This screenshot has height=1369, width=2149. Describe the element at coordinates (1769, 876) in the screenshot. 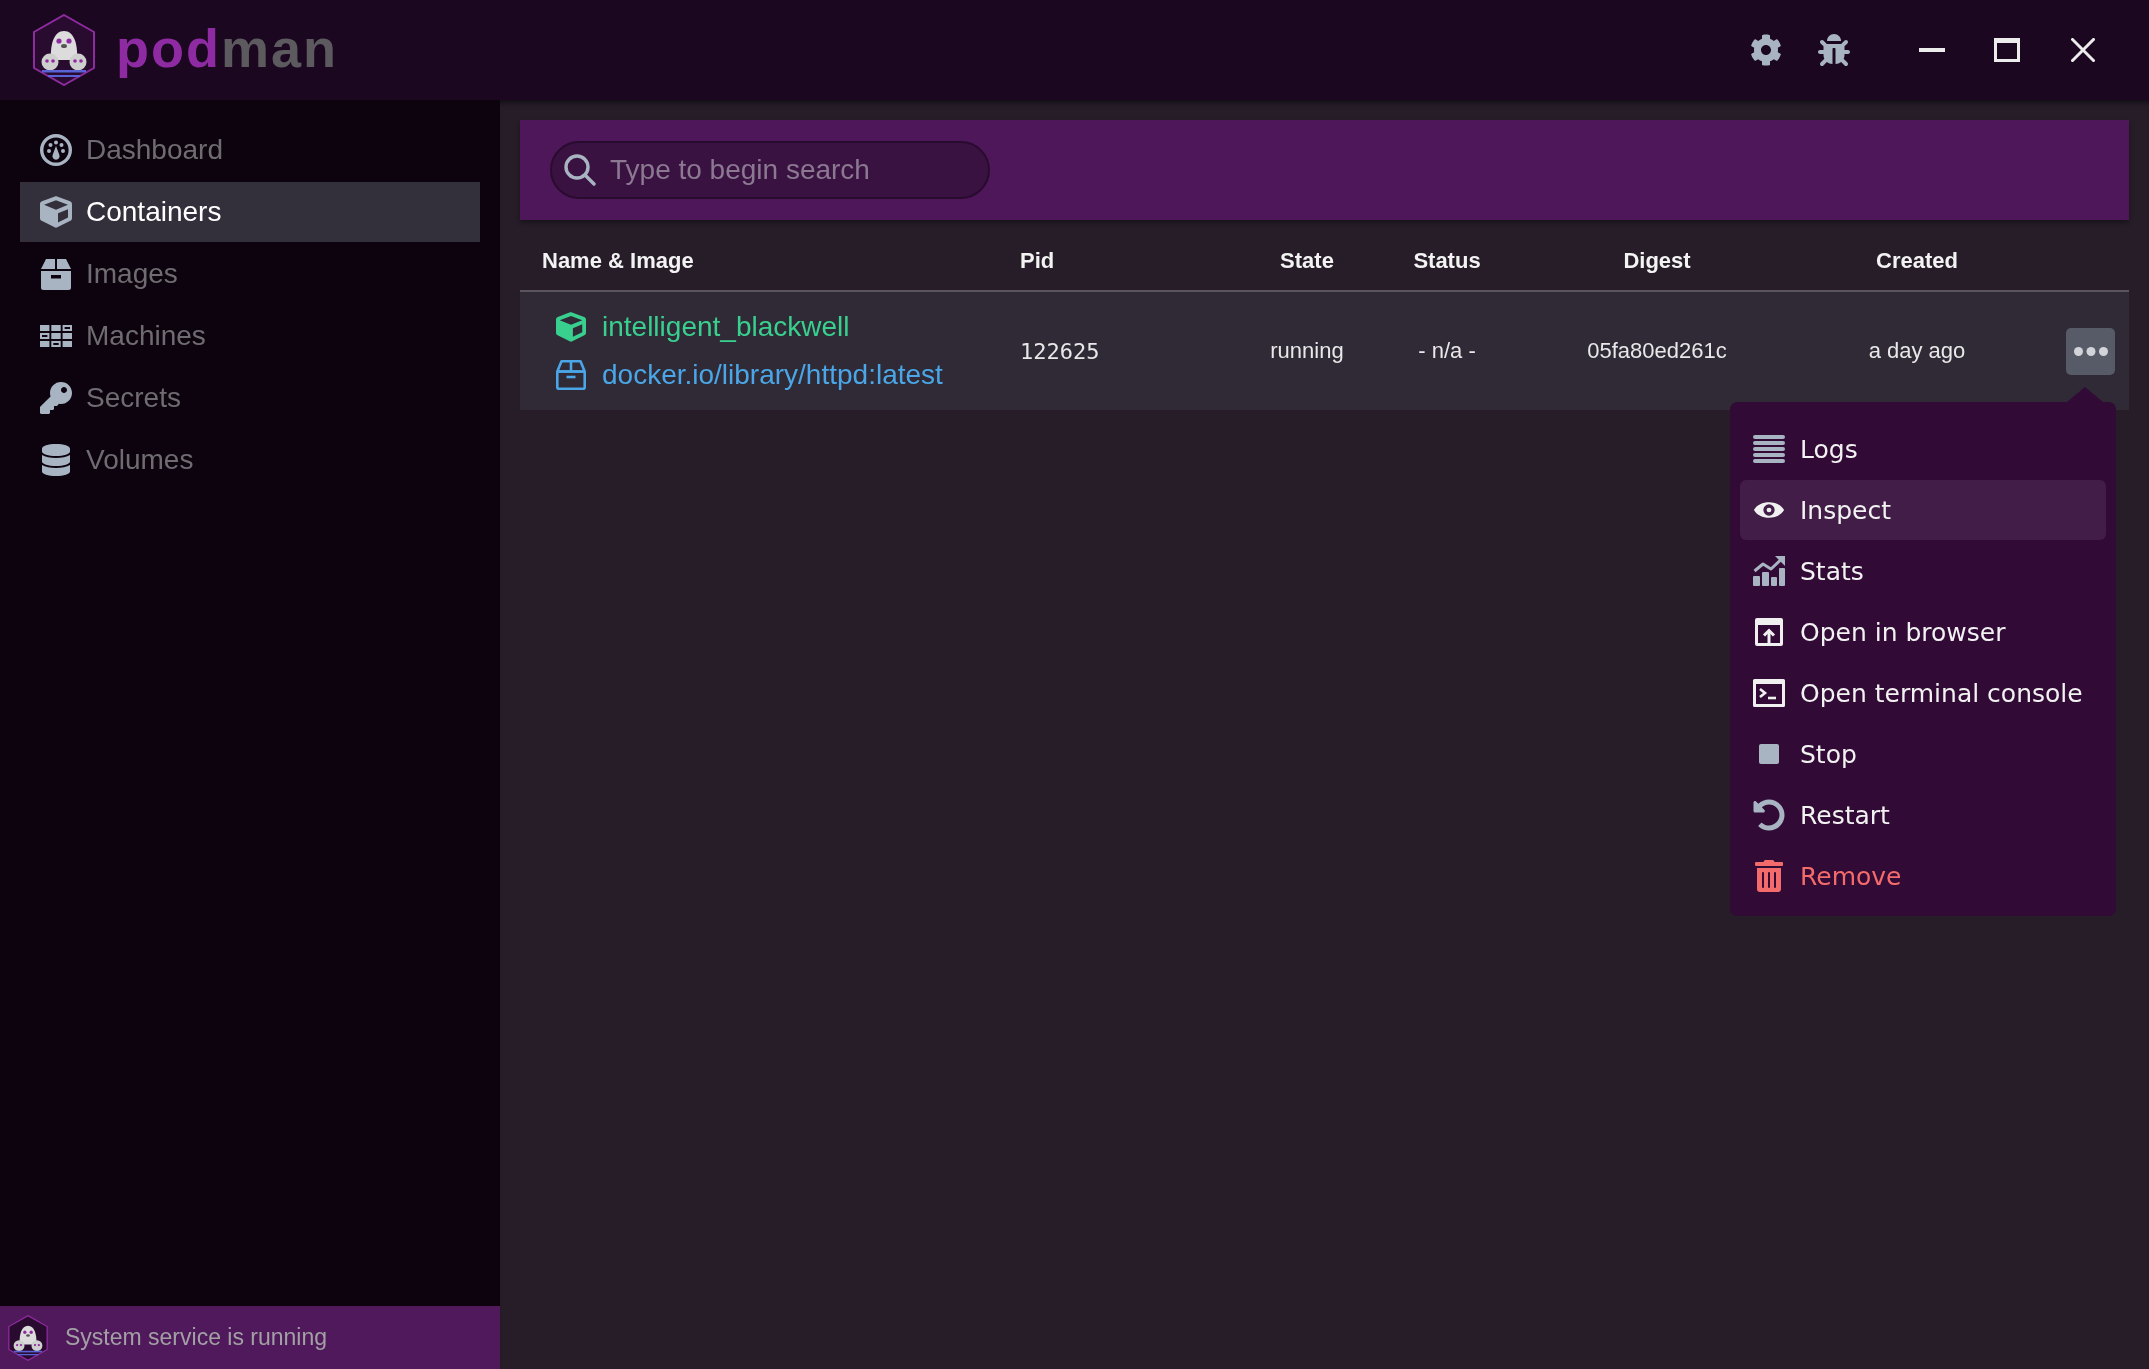

I see `trash-icon` at that location.